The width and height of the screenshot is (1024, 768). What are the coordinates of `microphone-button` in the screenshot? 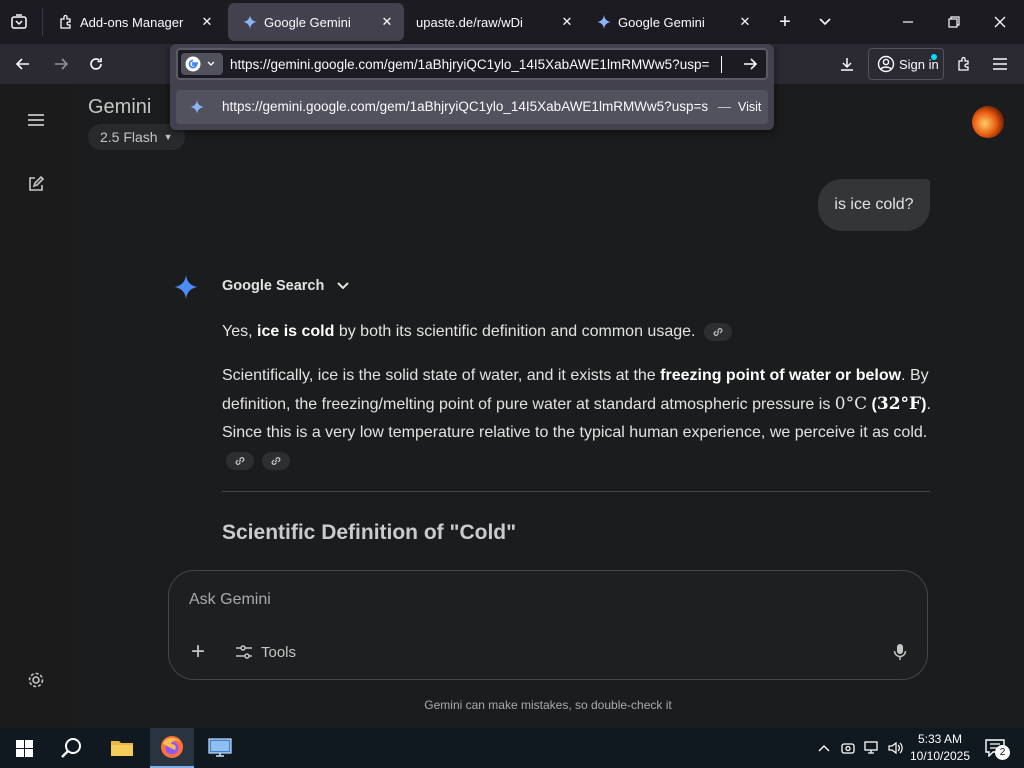 It's located at (900, 652).